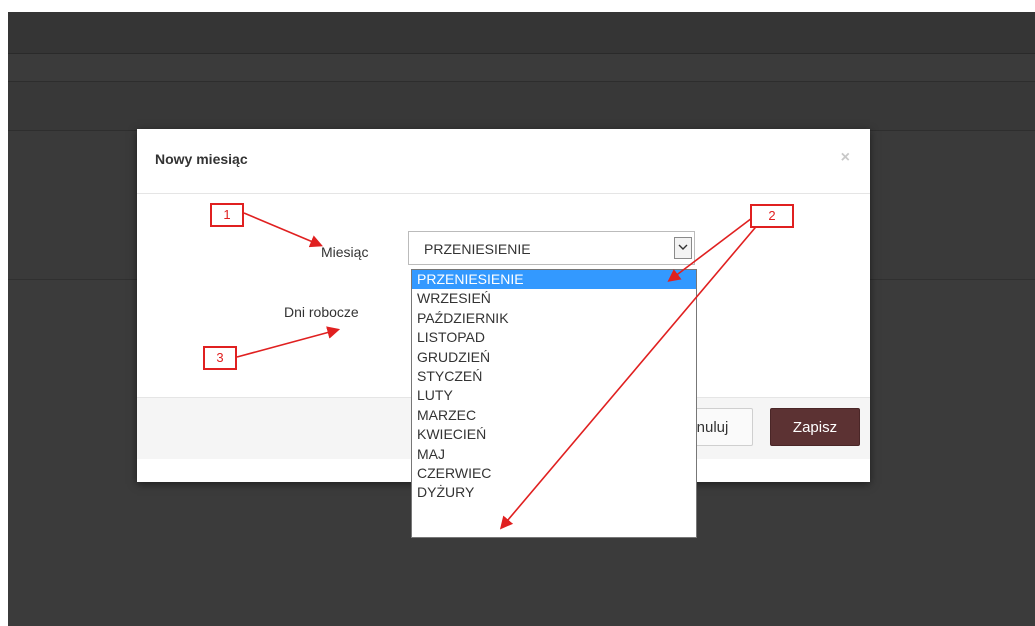  Describe the element at coordinates (345, 252) in the screenshot. I see `month-label: Miesiąc` at that location.